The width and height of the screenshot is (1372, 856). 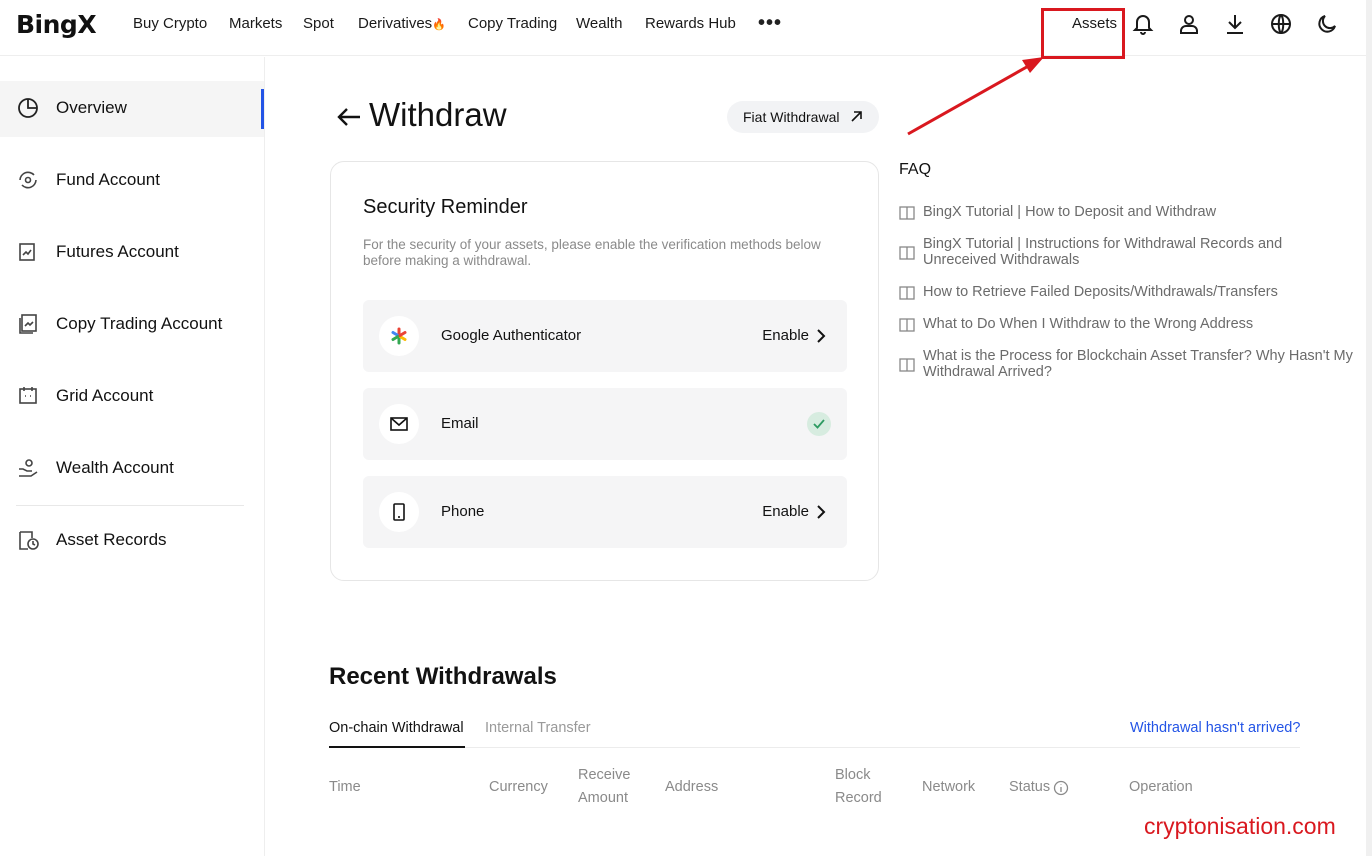 I want to click on sidebar-divider, so click(x=130, y=505).